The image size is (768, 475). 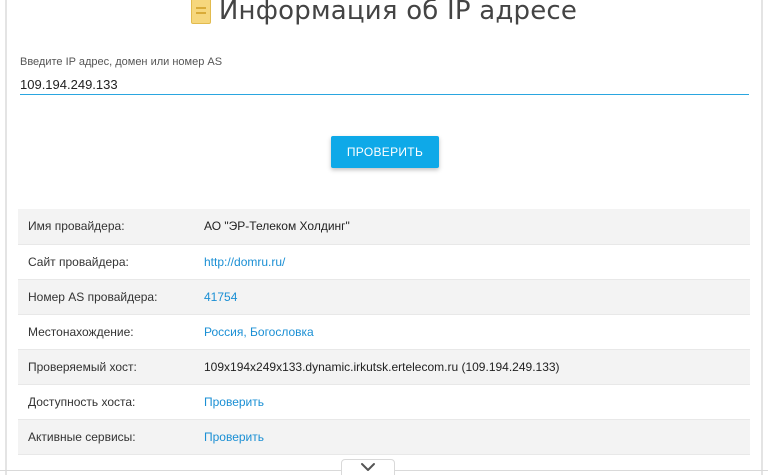 I want to click on location-link: Россия, Богословка, so click(x=259, y=332).